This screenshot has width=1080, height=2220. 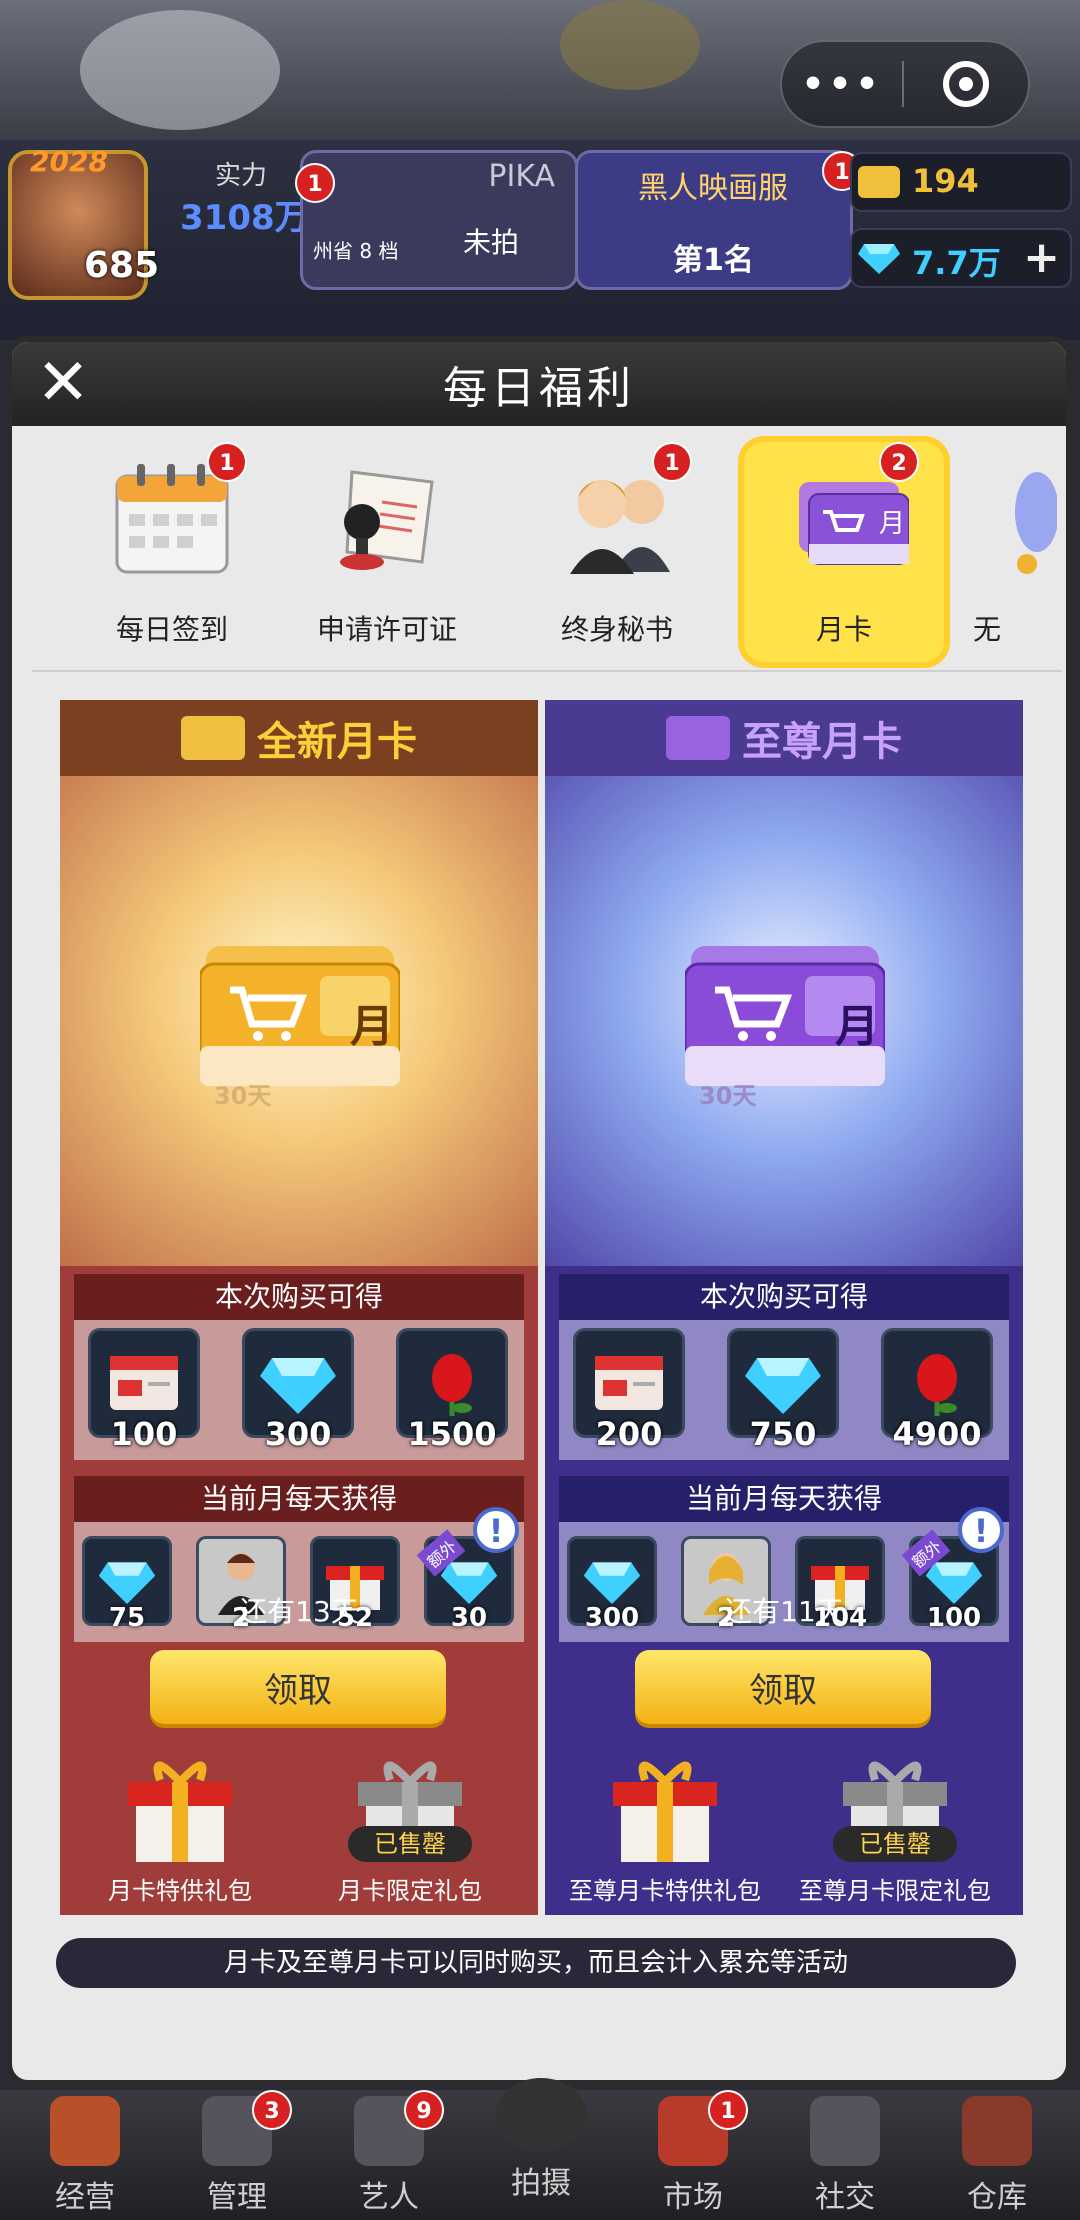 I want to click on bottom-nav: 经营 3 管理 9 艺人 拍摄 1 市场 社交 仓库, so click(x=540, y=2149).